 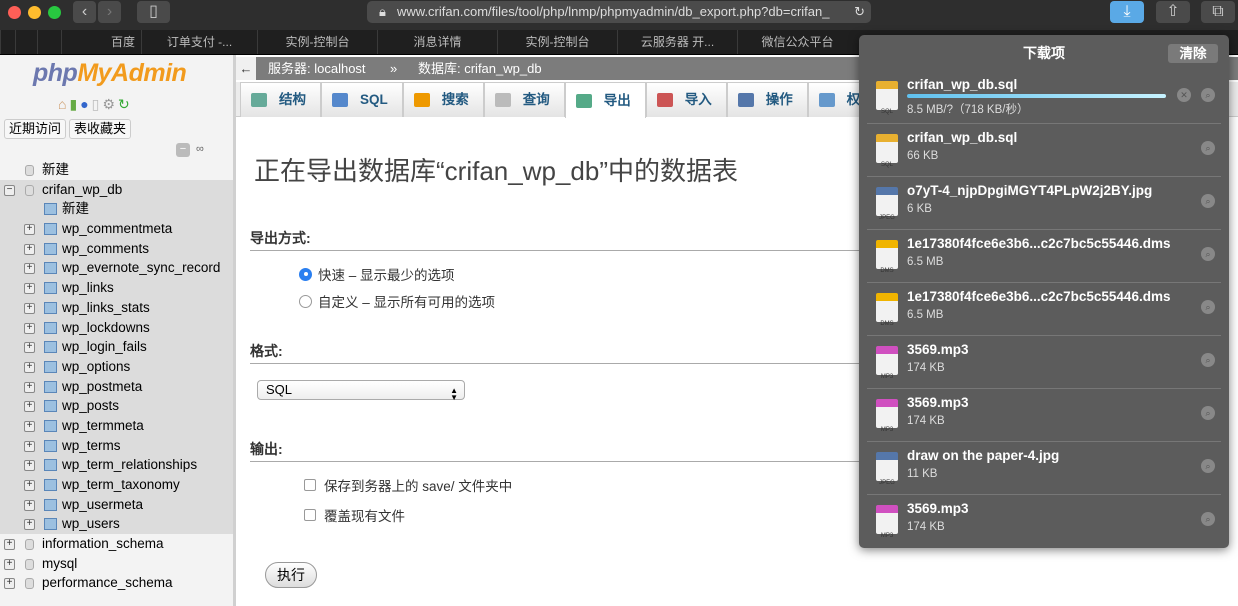 What do you see at coordinates (153, 12) in the screenshot?
I see `sidebar-toggle-icon: ▯` at bounding box center [153, 12].